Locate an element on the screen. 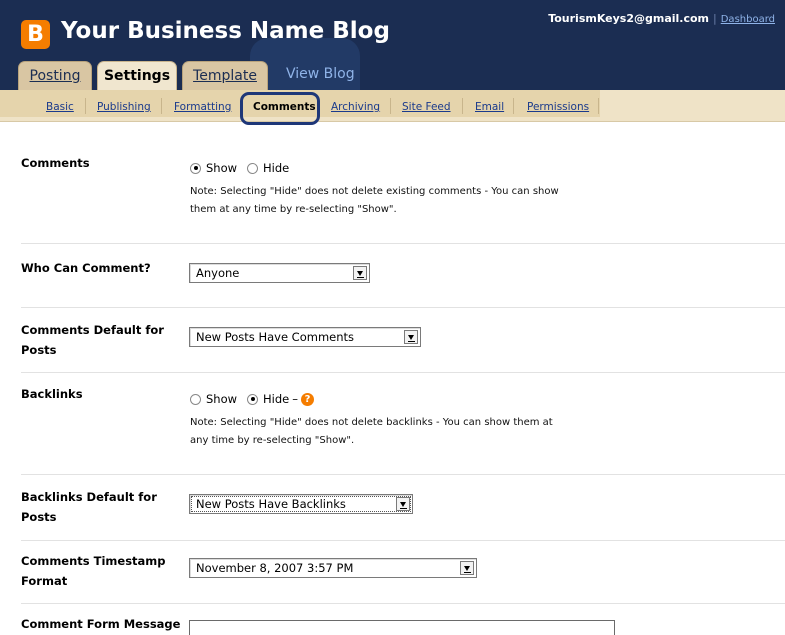 This screenshot has height=635, width=785. timestamp-format-select: November 8, 2007 3:57 PM is located at coordinates (333, 568).